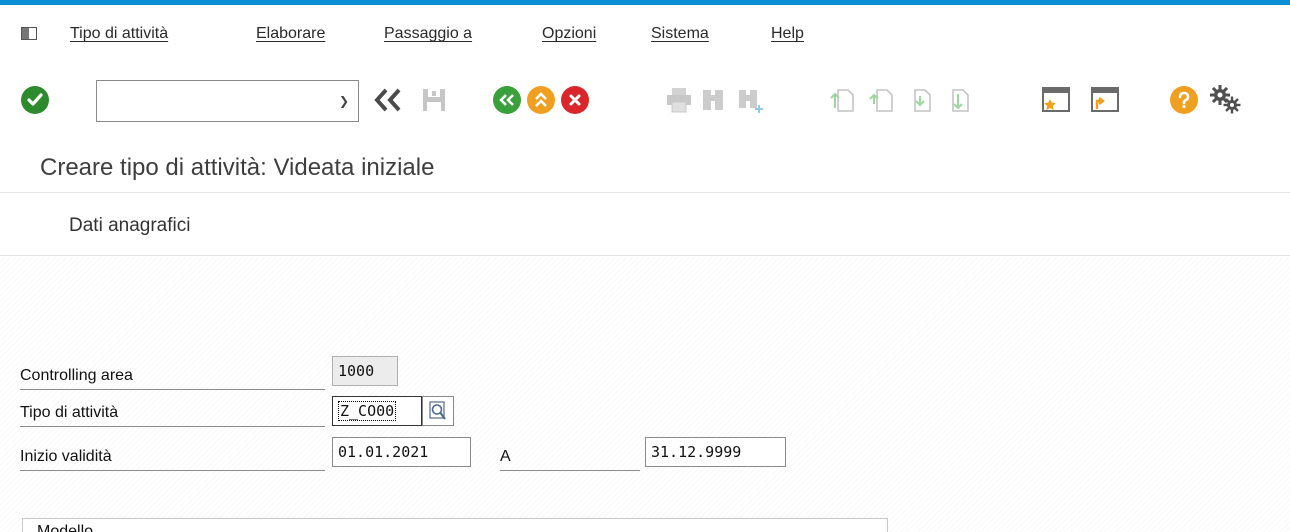  What do you see at coordinates (367, 411) in the screenshot?
I see `tipo-attivita-value: Z_CO00` at bounding box center [367, 411].